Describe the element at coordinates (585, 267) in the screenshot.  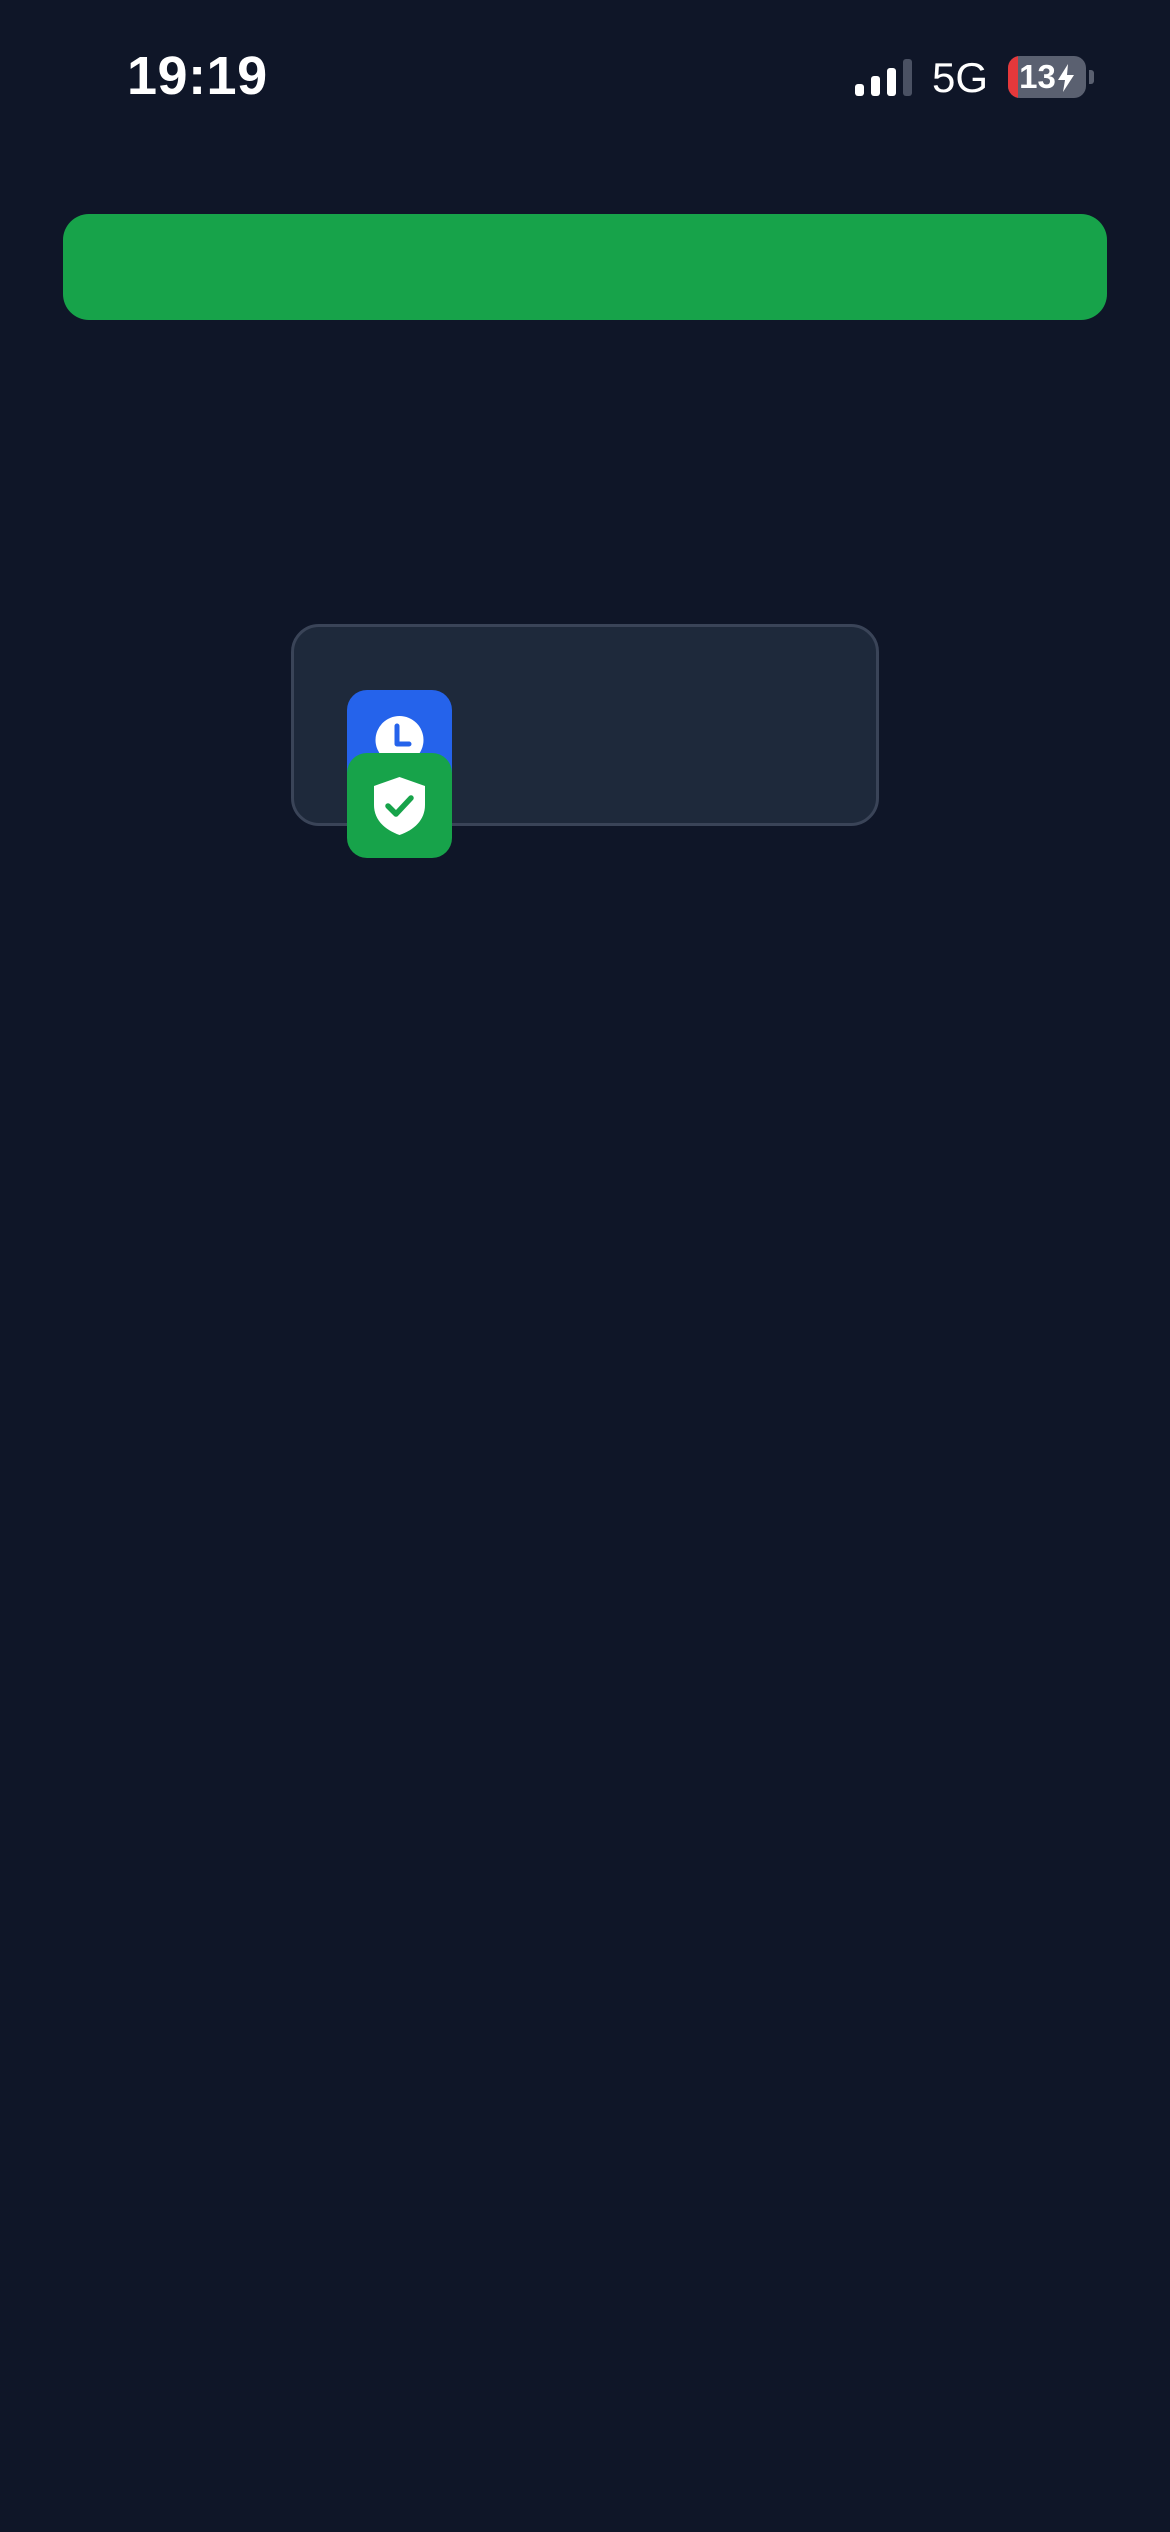
I see `status-banner` at that location.